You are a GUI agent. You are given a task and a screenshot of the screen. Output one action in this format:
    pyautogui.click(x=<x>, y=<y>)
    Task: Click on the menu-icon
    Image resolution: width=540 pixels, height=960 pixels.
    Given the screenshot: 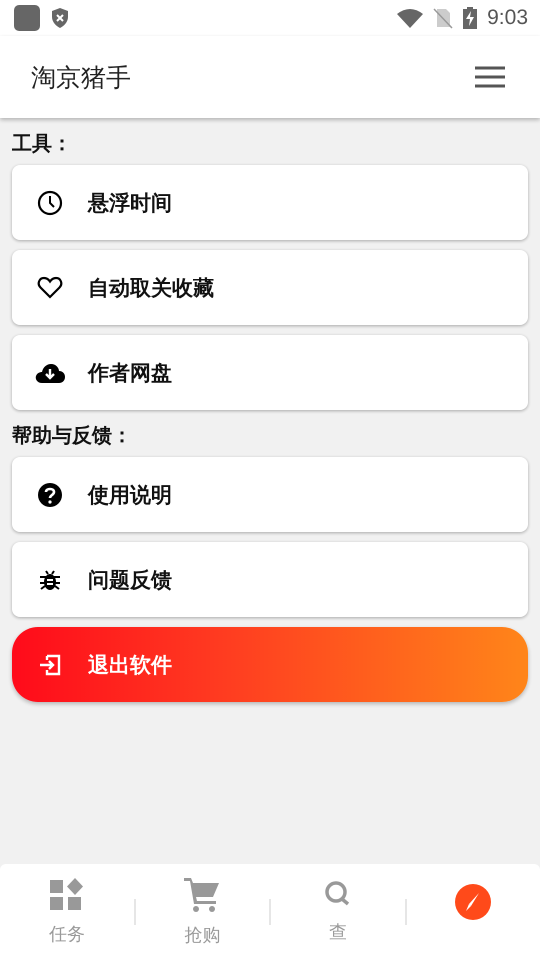 What is the action you would take?
    pyautogui.click(x=490, y=77)
    